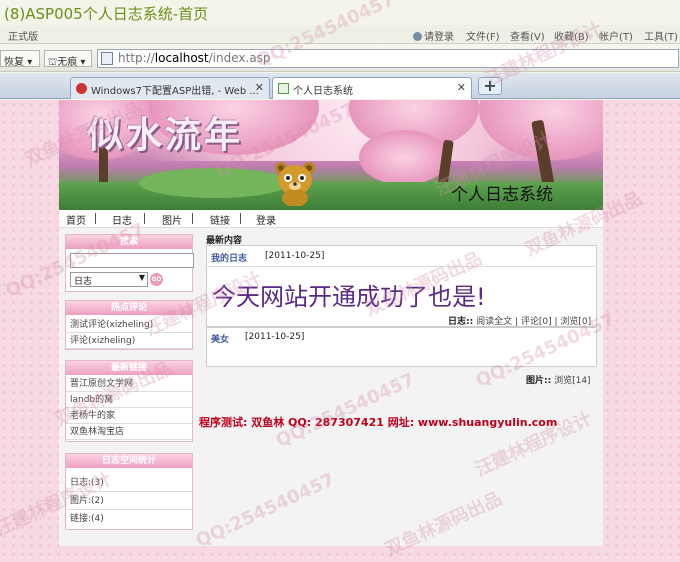 The image size is (680, 562). I want to click on link-item: 晋江原创文学网, so click(129, 384).